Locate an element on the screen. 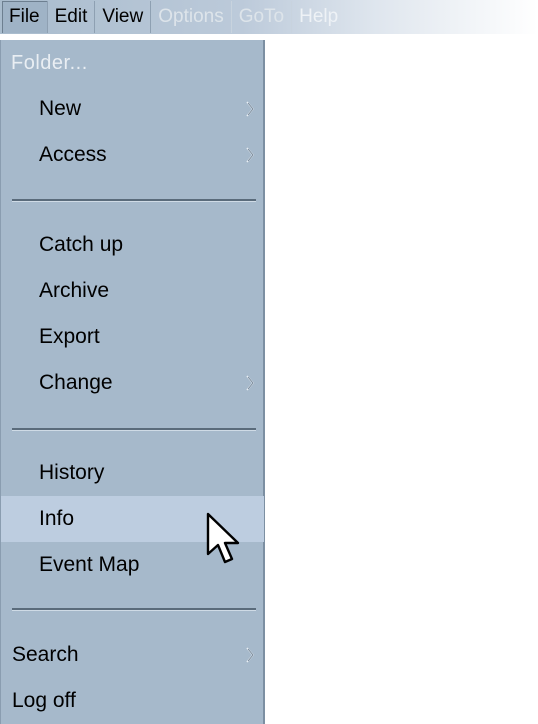  menu-file: File is located at coordinates (25, 17).